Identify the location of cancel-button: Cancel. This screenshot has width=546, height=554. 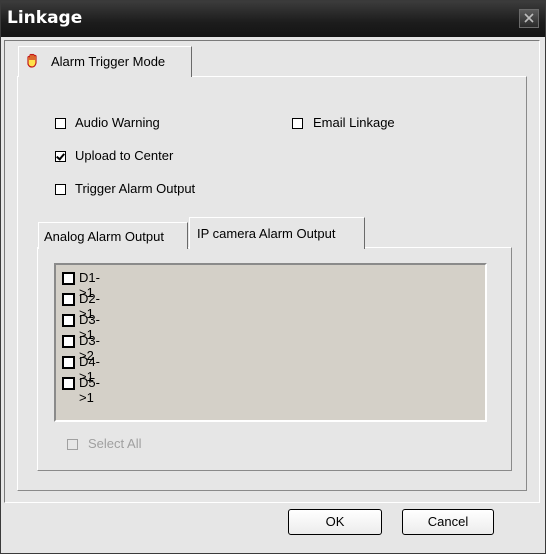
(448, 522).